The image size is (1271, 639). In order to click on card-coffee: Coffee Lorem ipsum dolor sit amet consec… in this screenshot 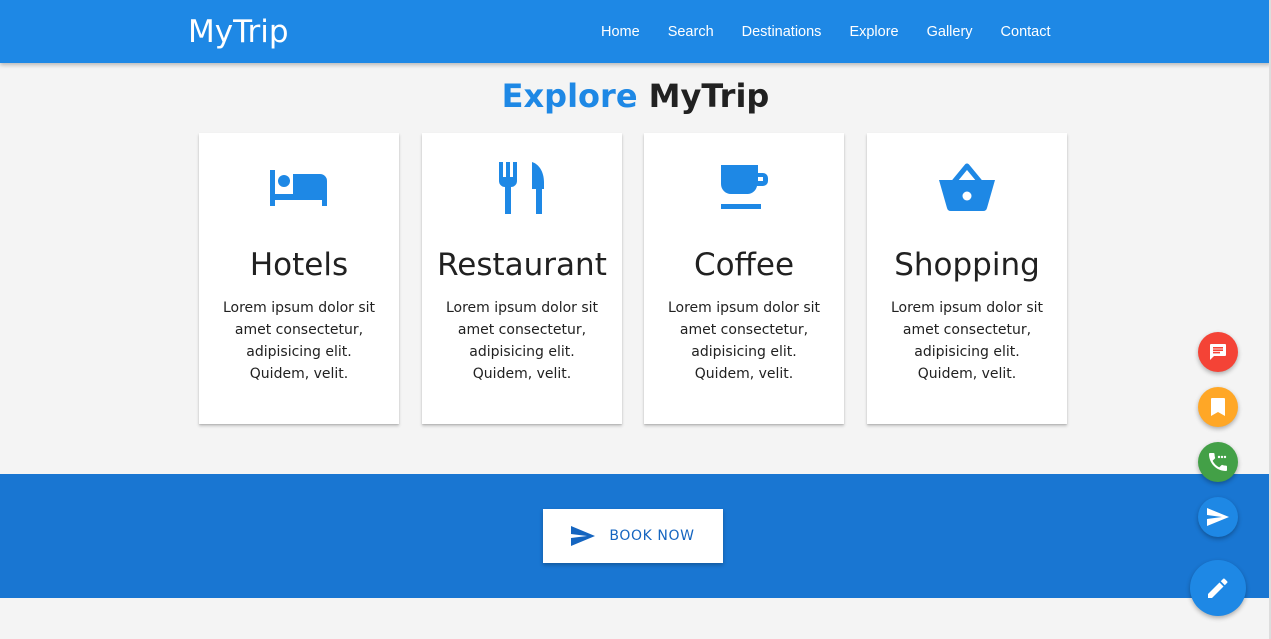, I will do `click(744, 278)`.